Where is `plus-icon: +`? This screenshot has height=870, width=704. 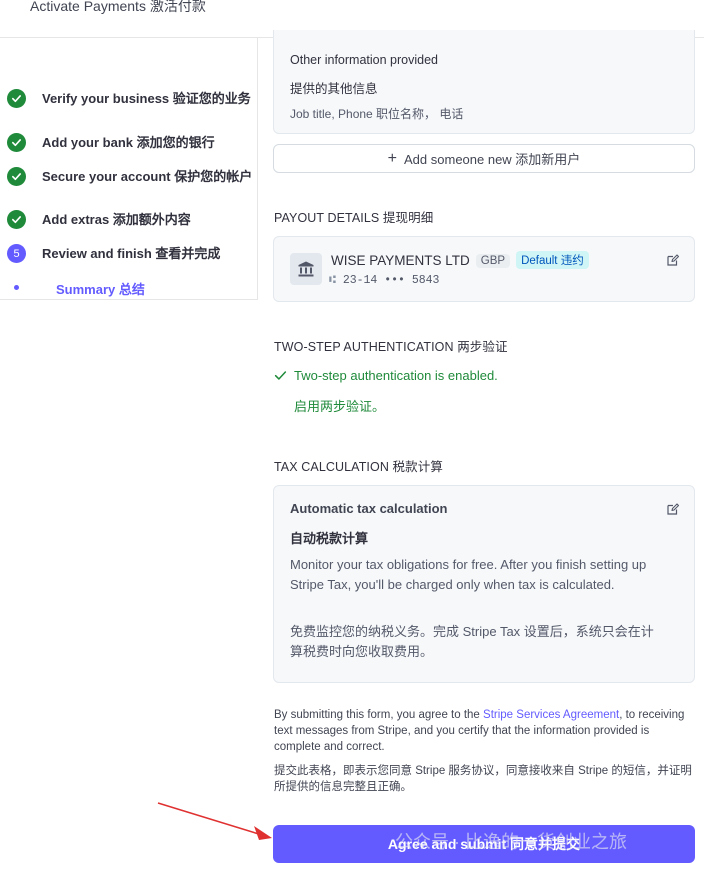
plus-icon: + is located at coordinates (392, 158).